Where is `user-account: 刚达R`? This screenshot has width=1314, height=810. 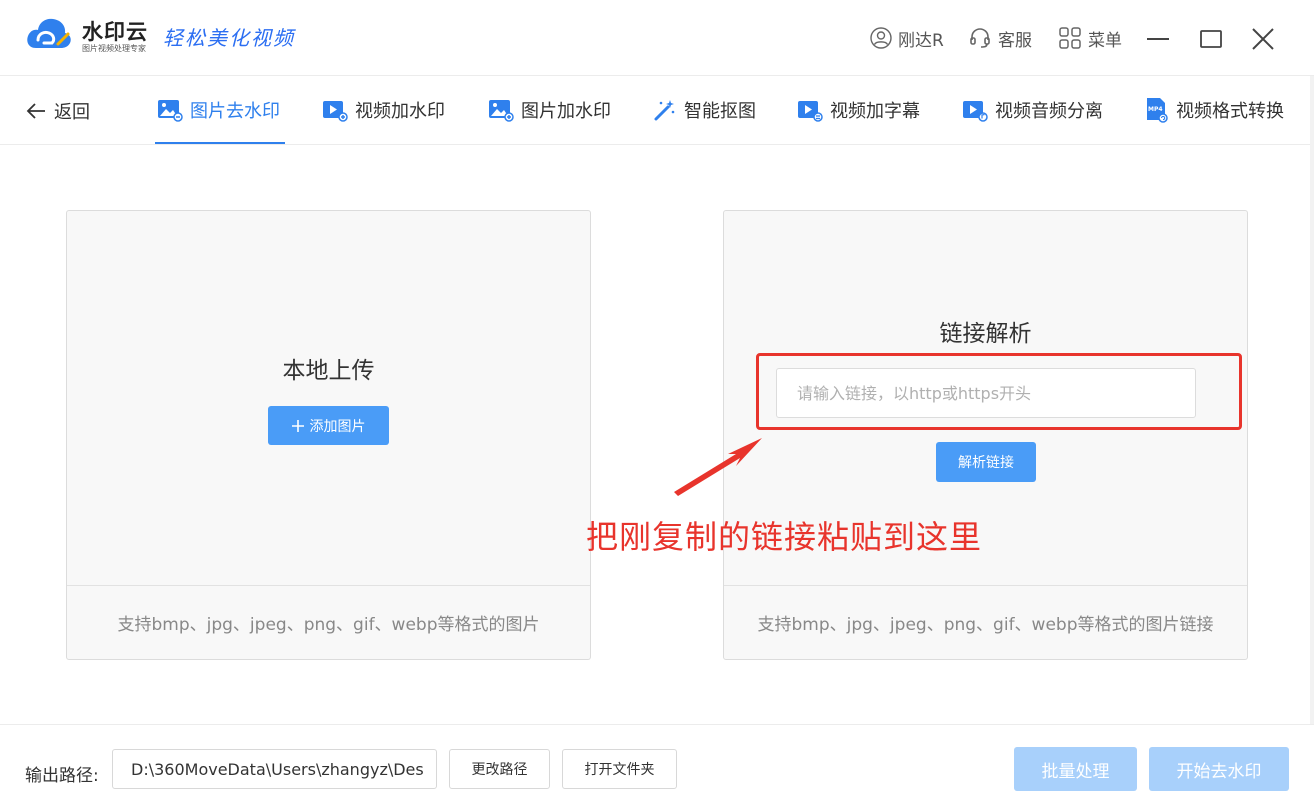
user-account: 刚达R is located at coordinates (907, 38).